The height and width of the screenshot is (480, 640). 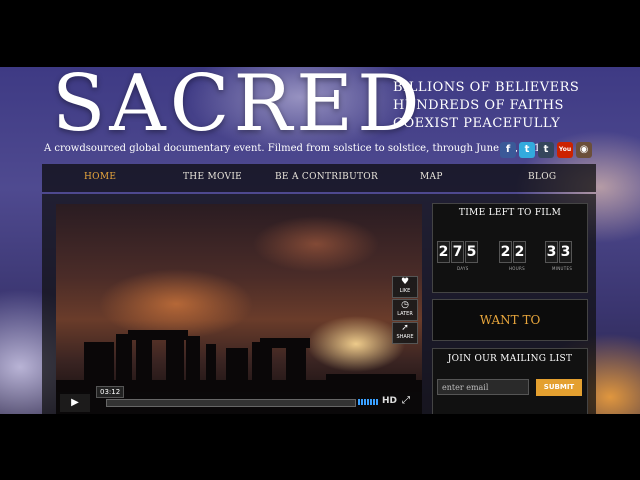 I want to click on volume-icon, so click(x=368, y=402).